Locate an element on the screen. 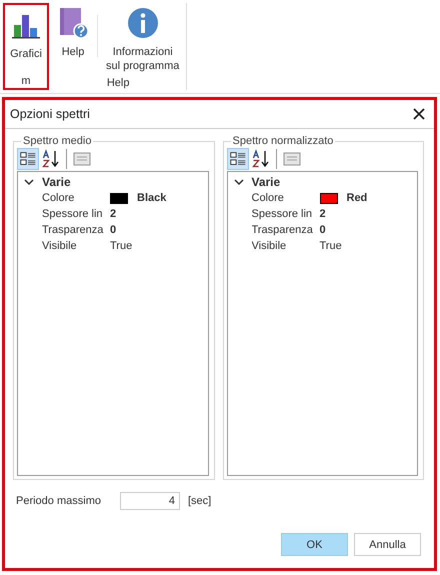  dialog-button: OK is located at coordinates (314, 544).